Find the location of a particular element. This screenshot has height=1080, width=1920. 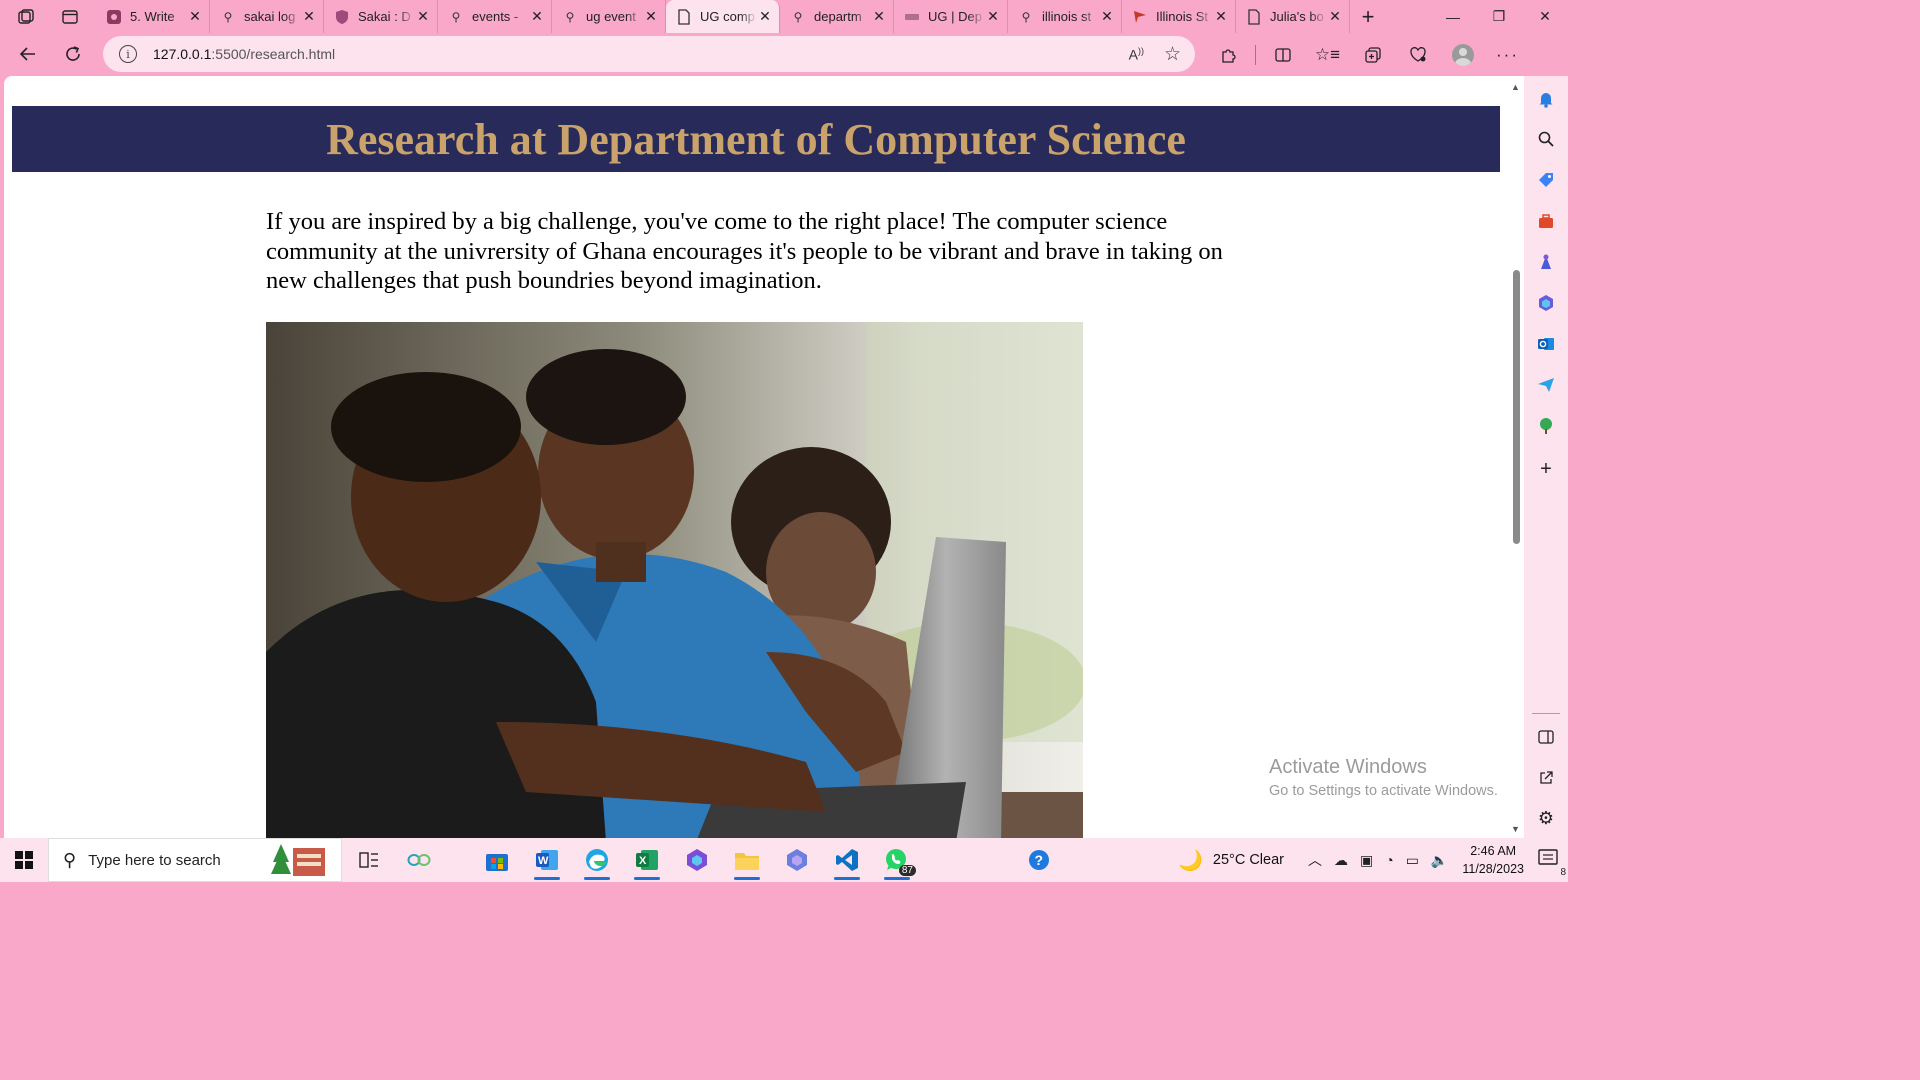

tab: ⚲ illinois st ✕ is located at coordinates (1065, 16).